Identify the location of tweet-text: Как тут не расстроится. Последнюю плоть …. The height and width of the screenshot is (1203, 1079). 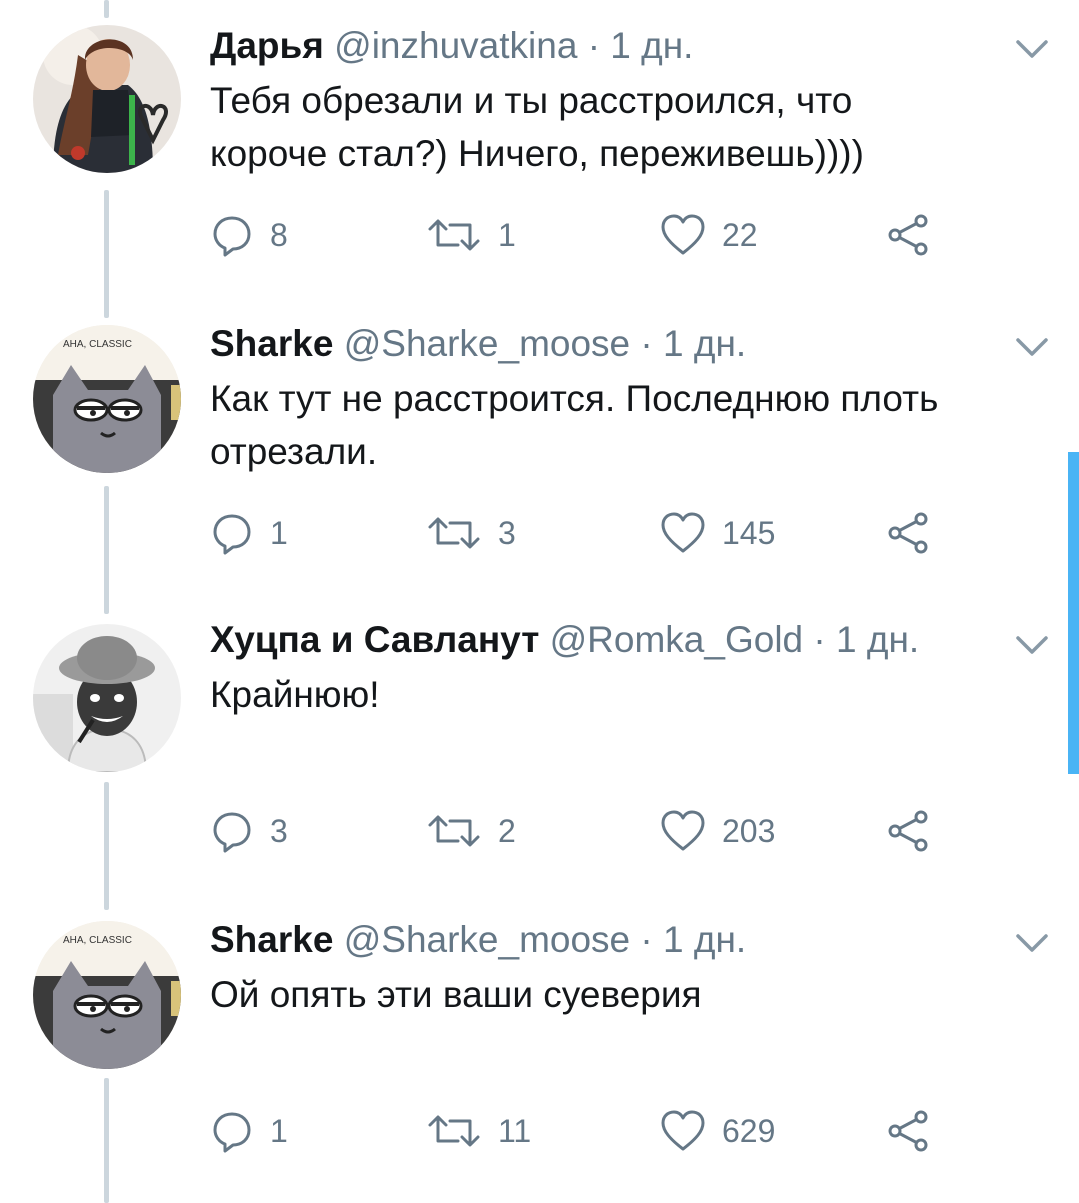
(574, 425).